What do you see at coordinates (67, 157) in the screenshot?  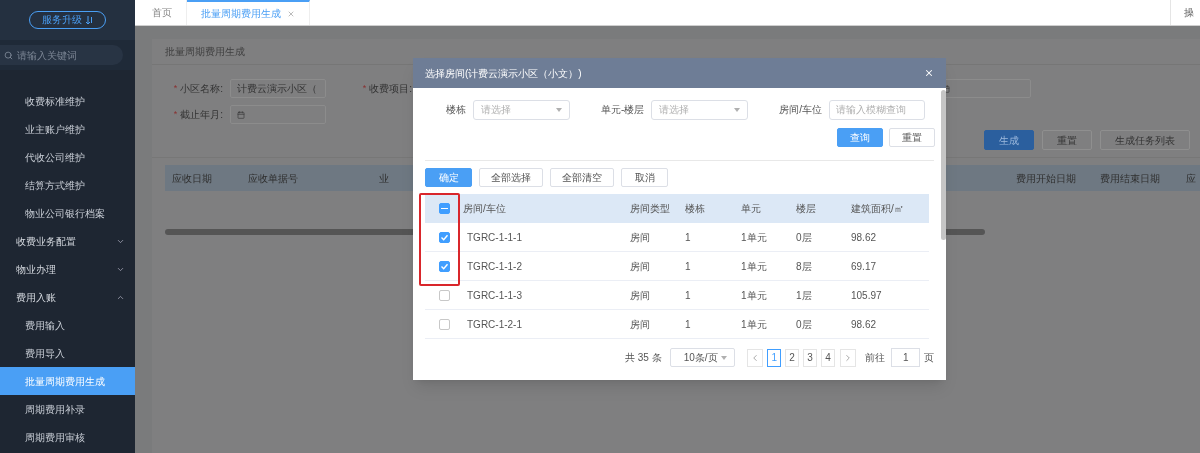 I see `menu-item: 代收公司维护` at bounding box center [67, 157].